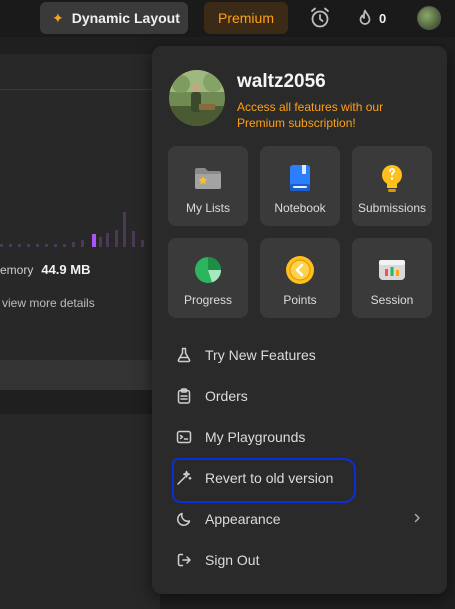 This screenshot has width=455, height=609. I want to click on lightbulb-icon, so click(392, 178).